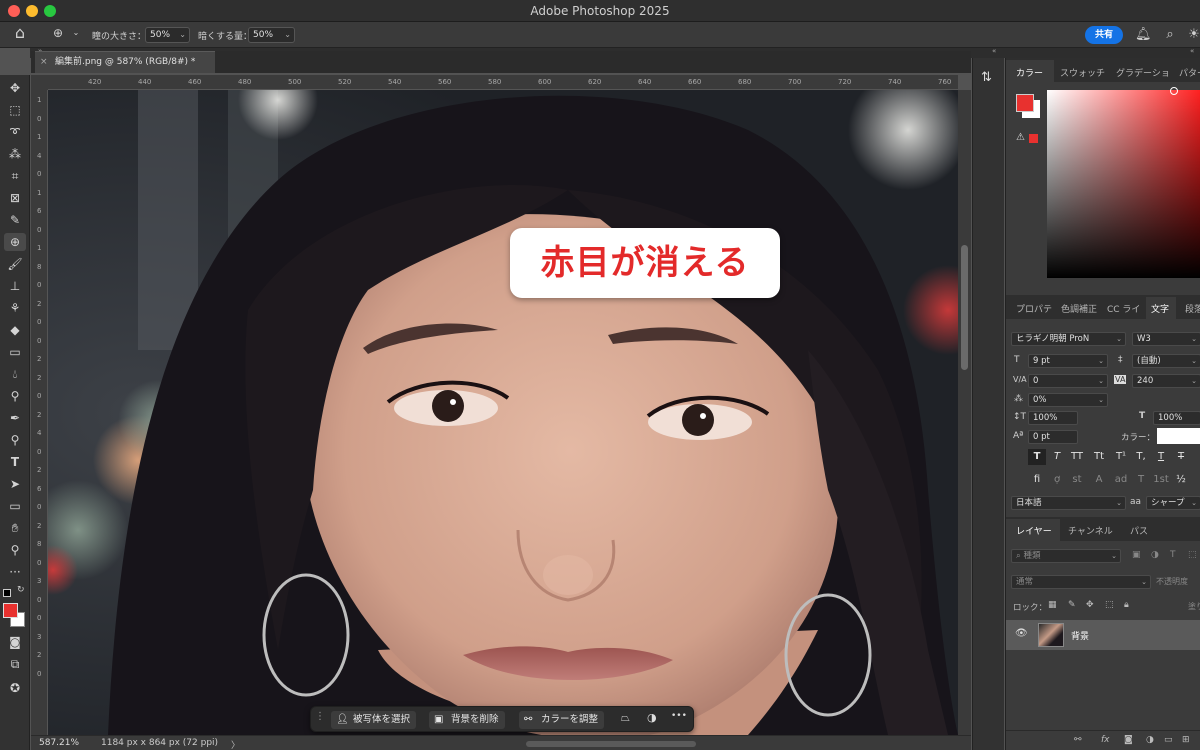 The height and width of the screenshot is (750, 1200). Describe the element at coordinates (1139, 530) in the screenshot. I see `tab-paths: パス` at that location.